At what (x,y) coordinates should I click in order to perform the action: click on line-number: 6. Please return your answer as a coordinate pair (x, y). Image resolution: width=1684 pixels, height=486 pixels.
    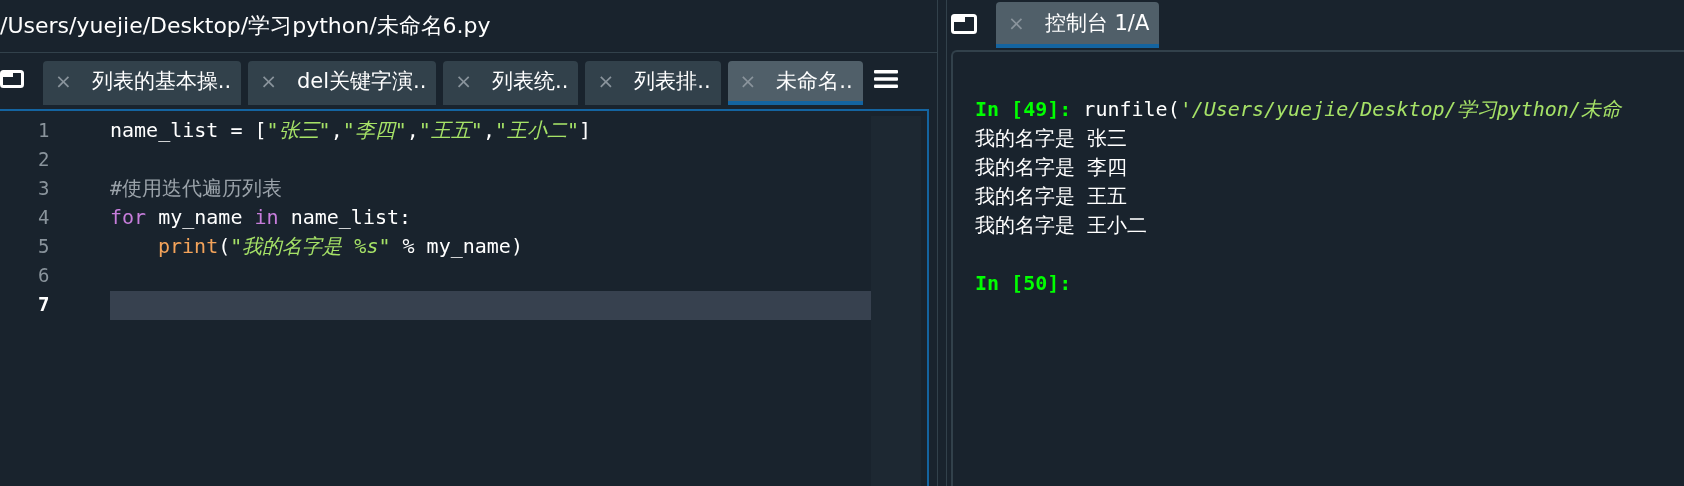
    Looking at the image, I should click on (44, 275).